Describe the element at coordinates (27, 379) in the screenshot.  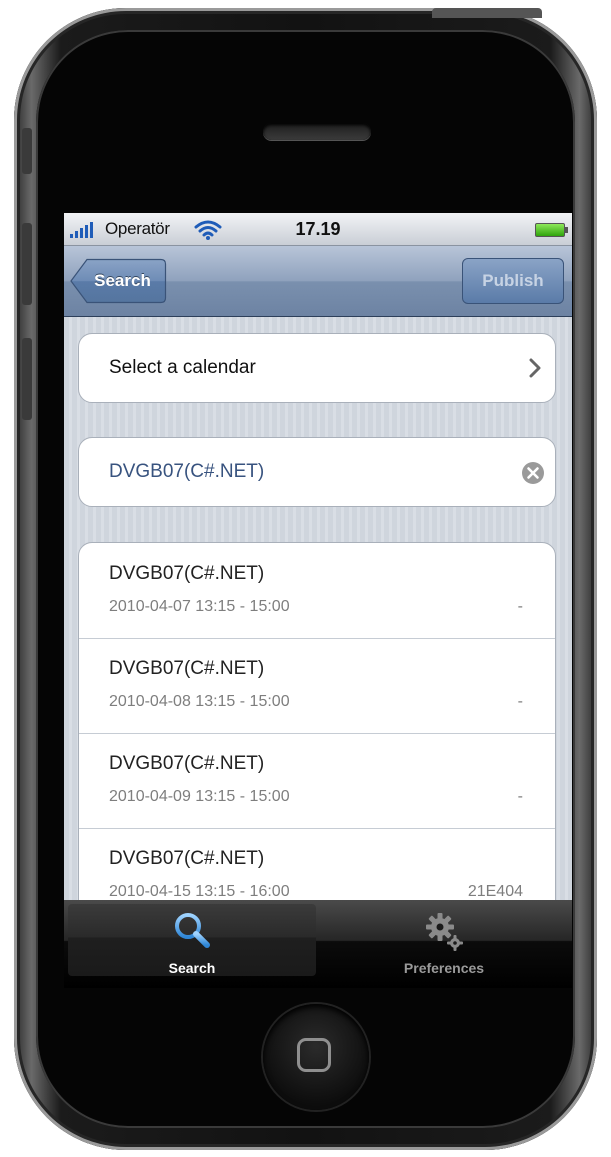
I see `volume-down-button` at that location.